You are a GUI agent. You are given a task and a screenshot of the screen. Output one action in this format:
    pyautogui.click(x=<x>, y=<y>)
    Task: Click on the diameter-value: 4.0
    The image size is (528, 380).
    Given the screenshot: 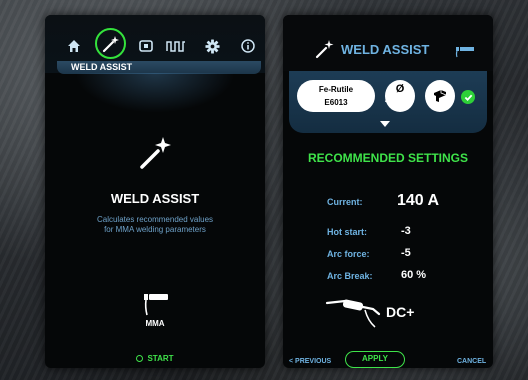 What is the action you would take?
    pyautogui.click(x=391, y=100)
    